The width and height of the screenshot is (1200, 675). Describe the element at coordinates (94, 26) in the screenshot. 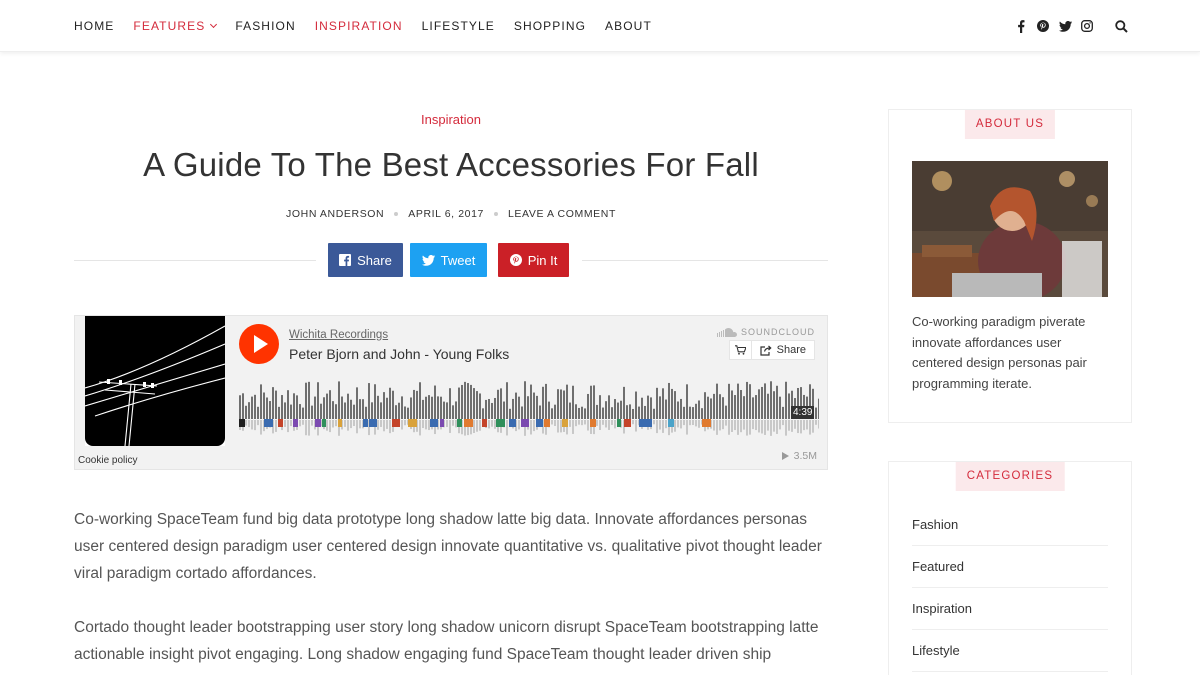

I see `nav-home: HOME` at that location.